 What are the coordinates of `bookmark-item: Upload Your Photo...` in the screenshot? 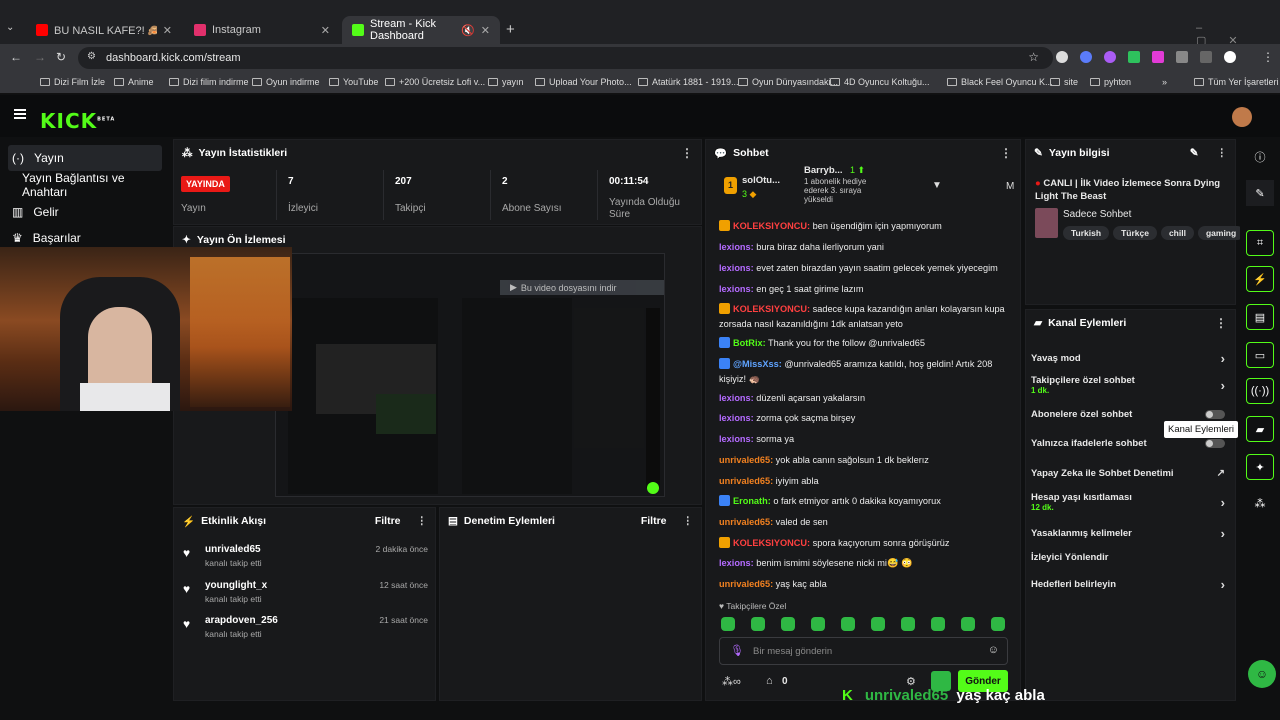 It's located at (583, 82).